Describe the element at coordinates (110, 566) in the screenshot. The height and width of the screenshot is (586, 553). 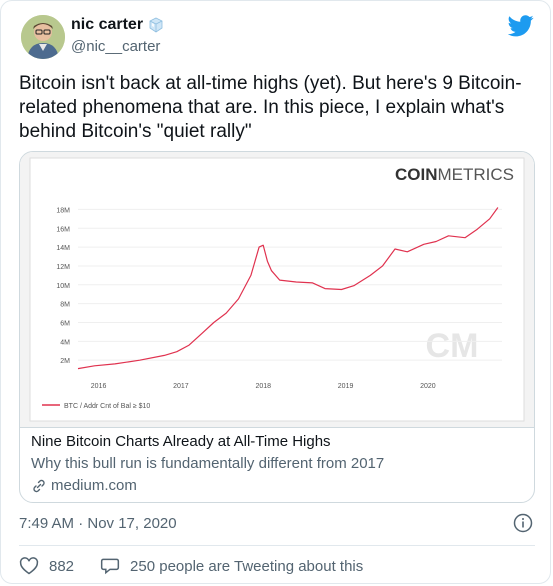
I see `speech-bubble-icon` at that location.